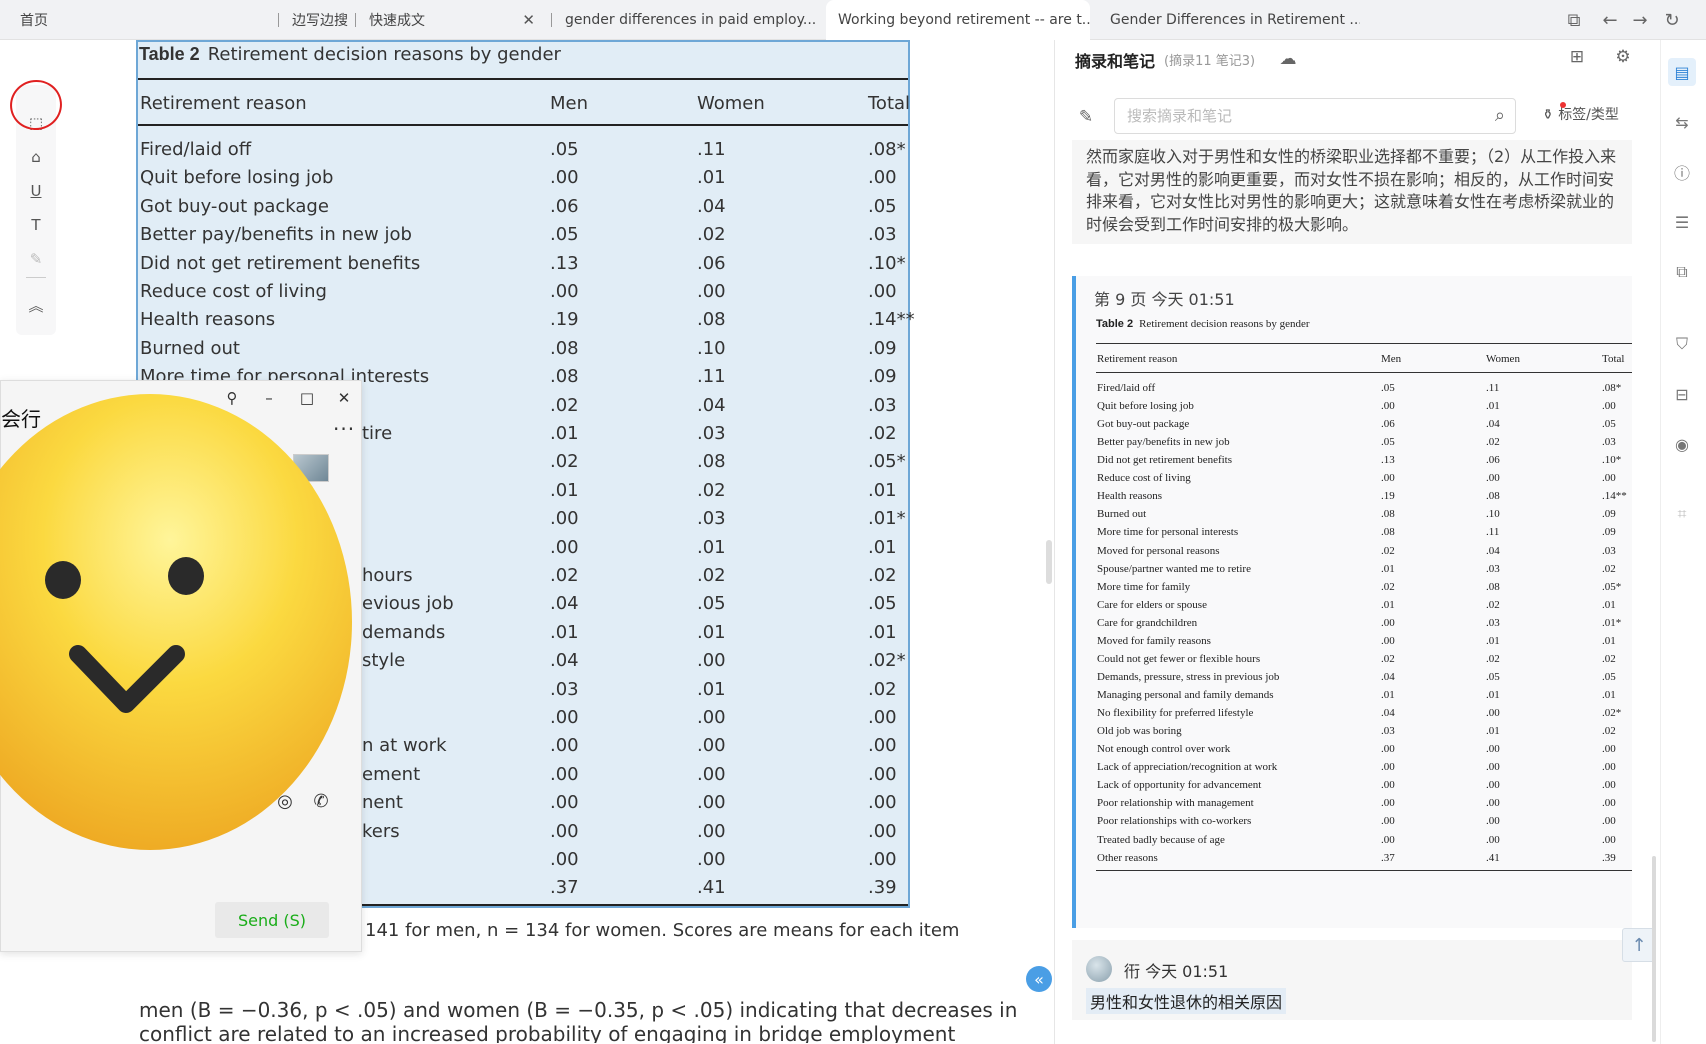 This screenshot has width=1706, height=1044. Describe the element at coordinates (684, 20) in the screenshot. I see `tab-paid-employ: gender differences in paid employ...✕` at that location.